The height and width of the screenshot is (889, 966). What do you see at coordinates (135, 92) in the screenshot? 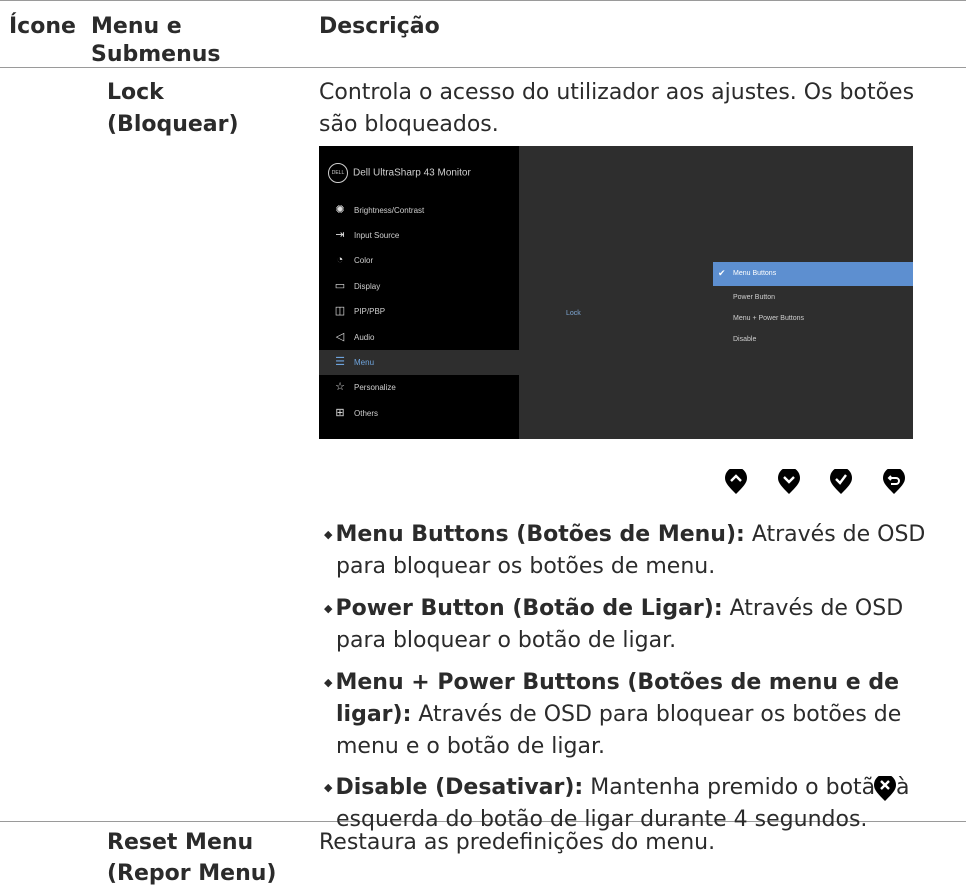
I see `lock-label-line1: Lock` at bounding box center [135, 92].